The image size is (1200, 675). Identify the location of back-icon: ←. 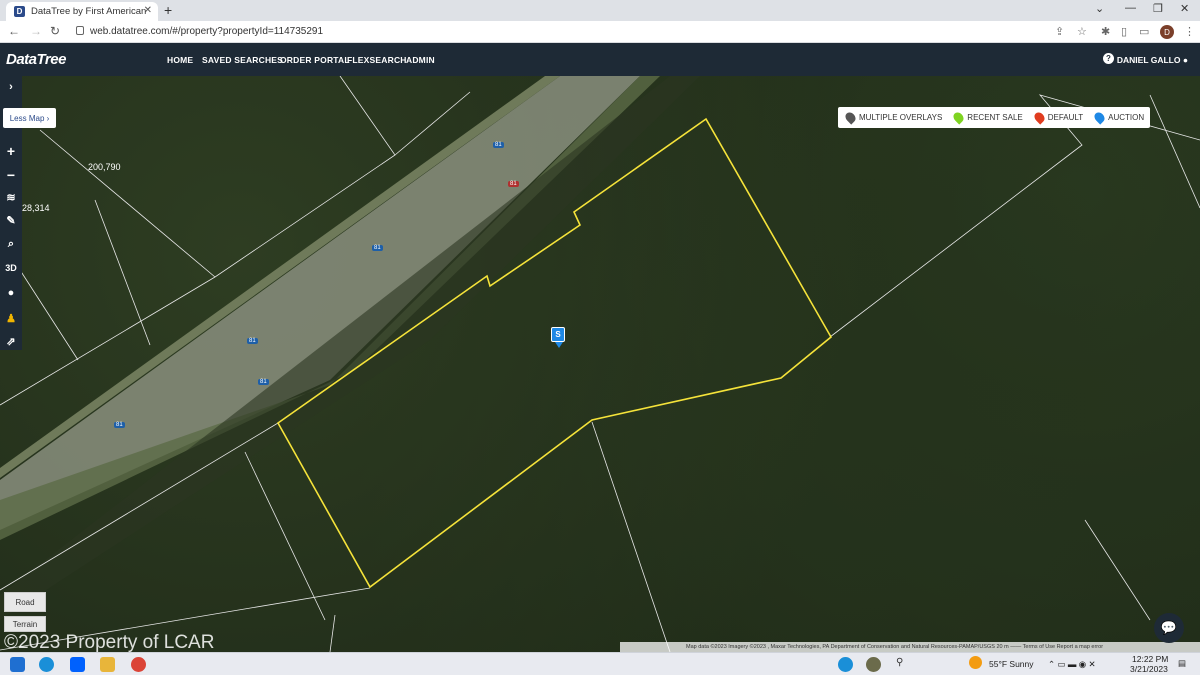
(14, 31).